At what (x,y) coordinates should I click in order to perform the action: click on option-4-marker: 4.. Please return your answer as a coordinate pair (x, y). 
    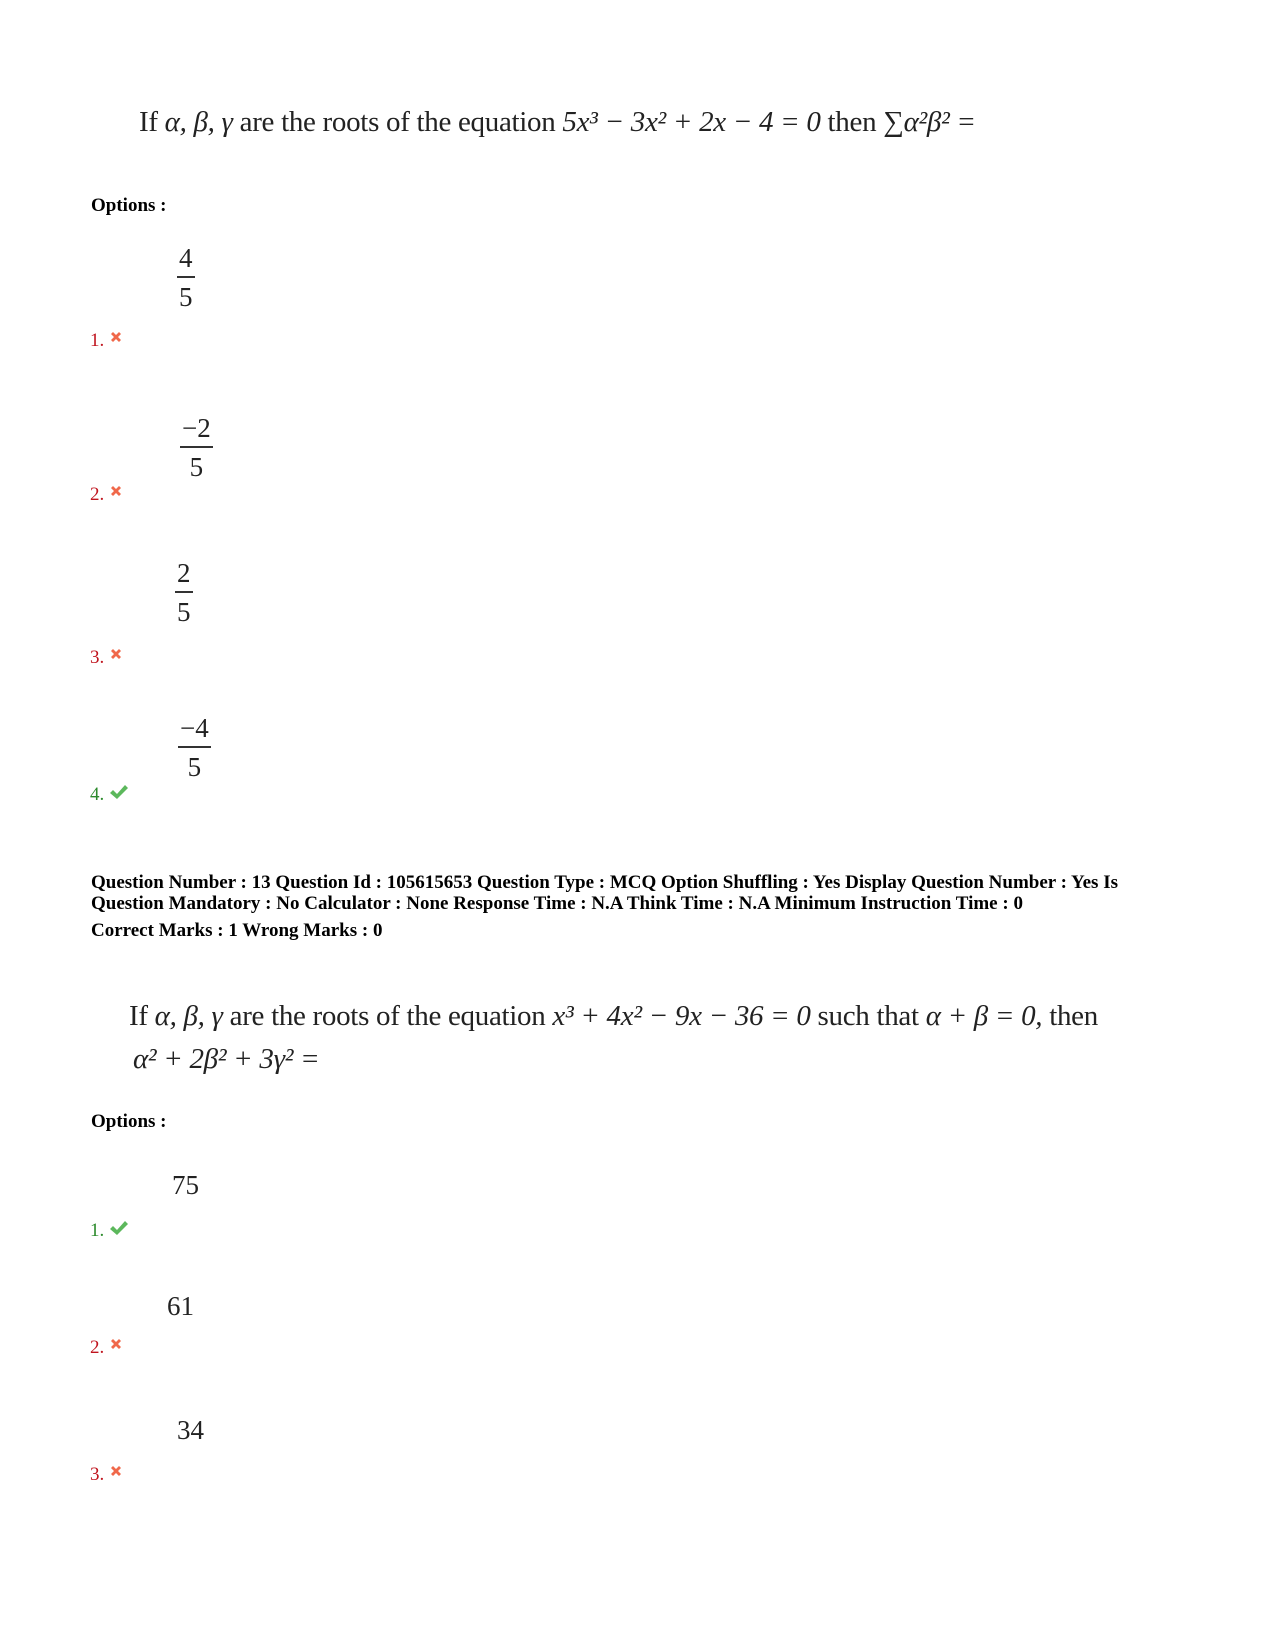
    Looking at the image, I should click on (109, 795).